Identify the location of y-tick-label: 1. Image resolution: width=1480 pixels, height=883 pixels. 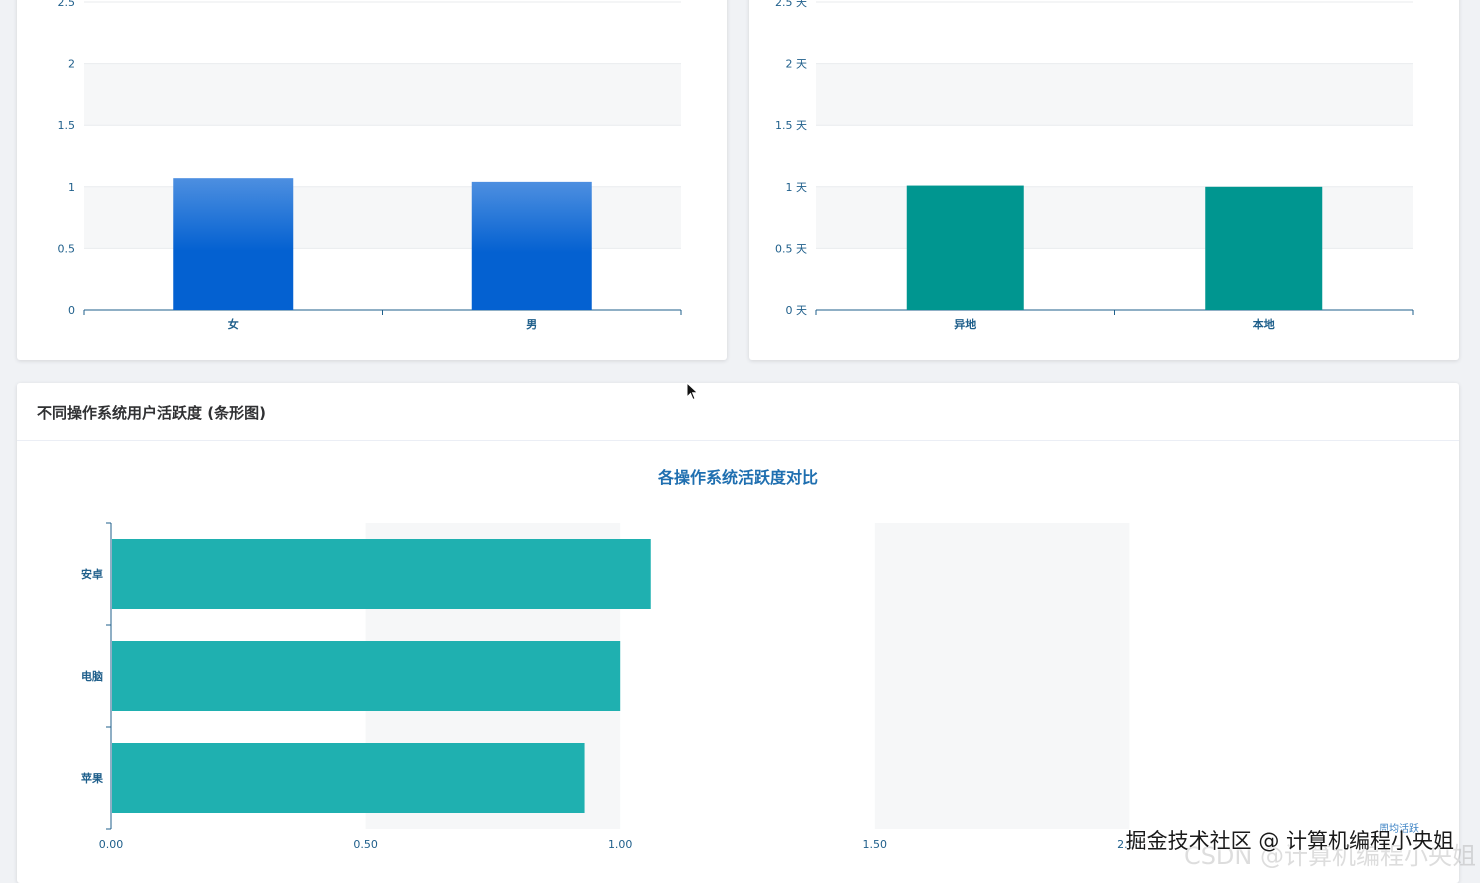
(71, 187).